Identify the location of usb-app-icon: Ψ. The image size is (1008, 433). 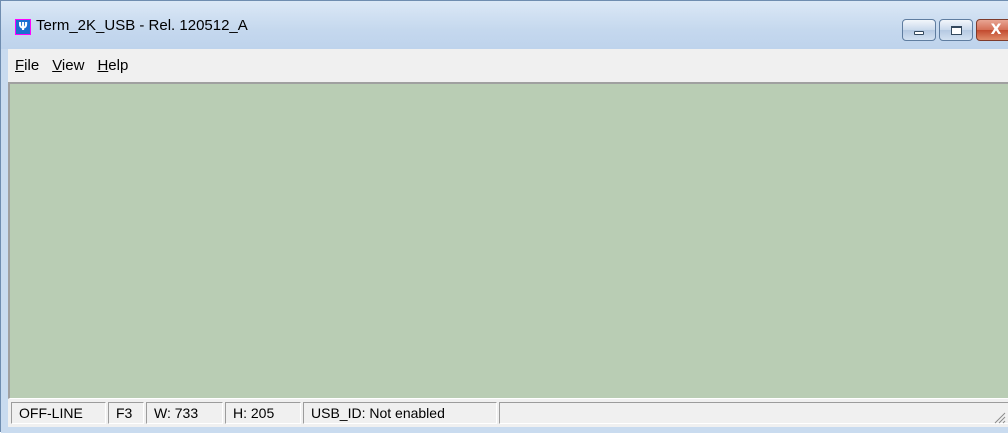
(23, 27).